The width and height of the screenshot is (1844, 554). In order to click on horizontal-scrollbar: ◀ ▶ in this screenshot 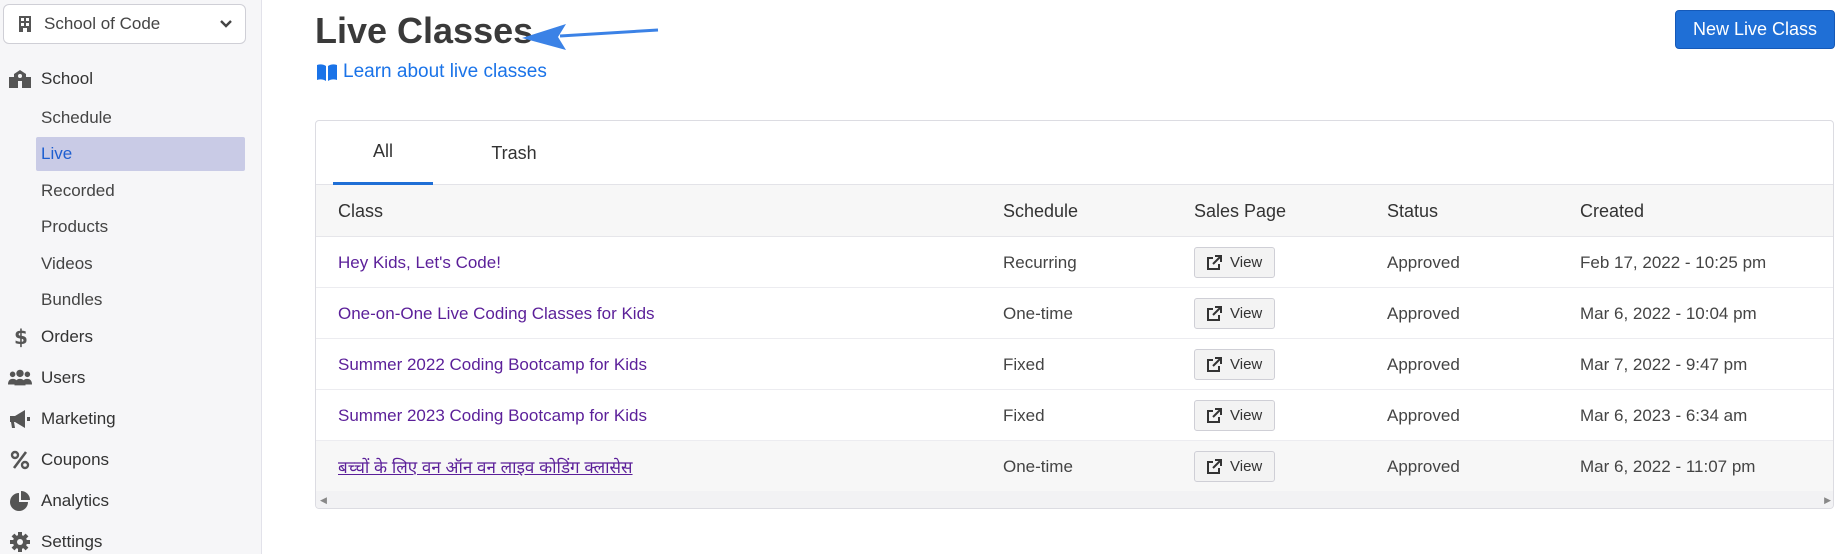, I will do `click(1074, 499)`.